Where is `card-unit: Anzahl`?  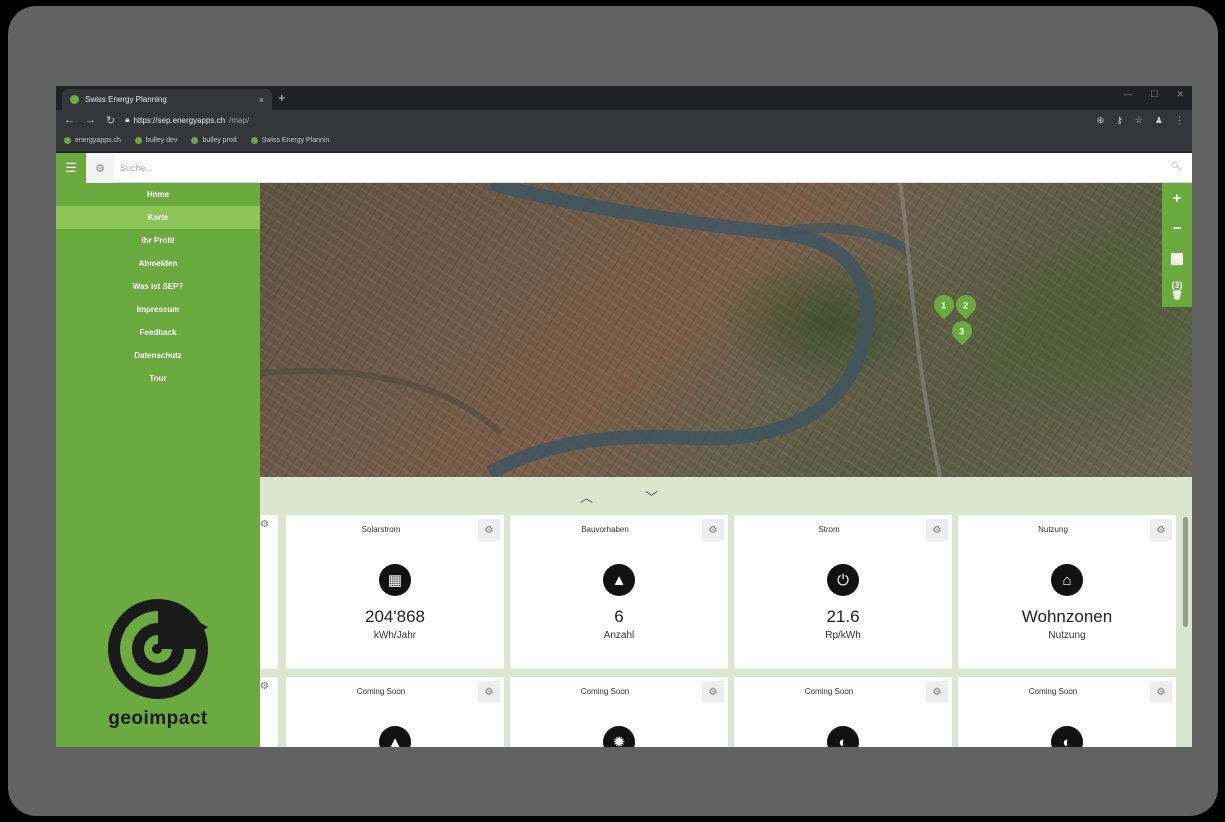 card-unit: Anzahl is located at coordinates (619, 635).